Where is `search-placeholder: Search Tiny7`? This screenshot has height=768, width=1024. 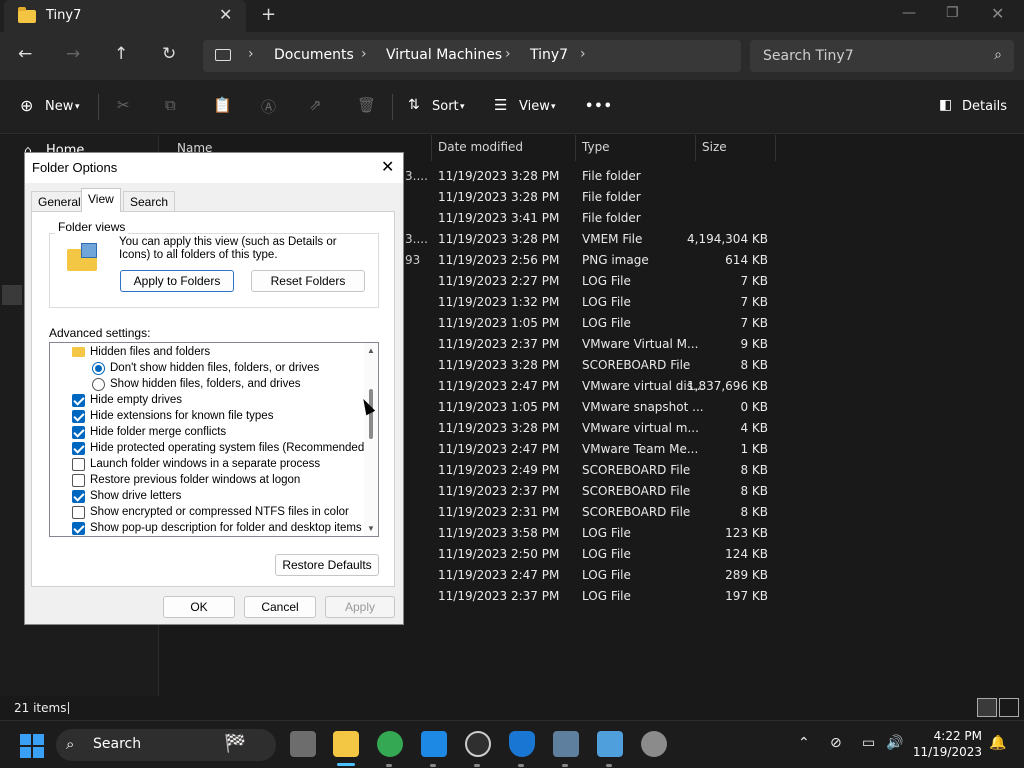 search-placeholder: Search Tiny7 is located at coordinates (808, 56).